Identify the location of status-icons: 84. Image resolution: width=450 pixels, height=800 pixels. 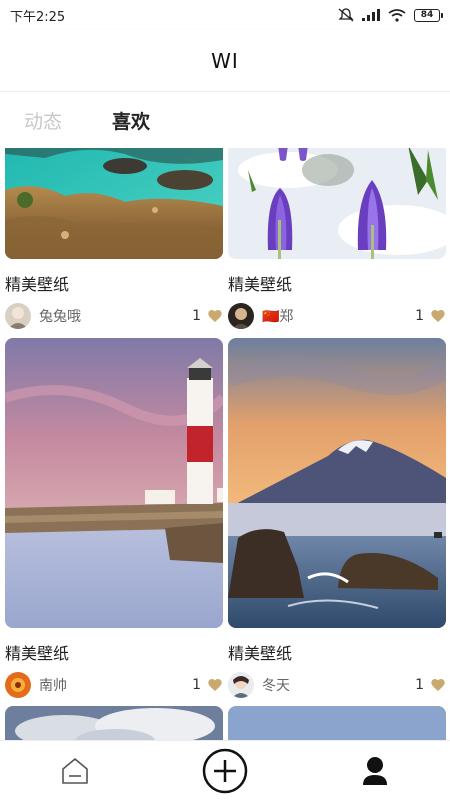
(390, 15).